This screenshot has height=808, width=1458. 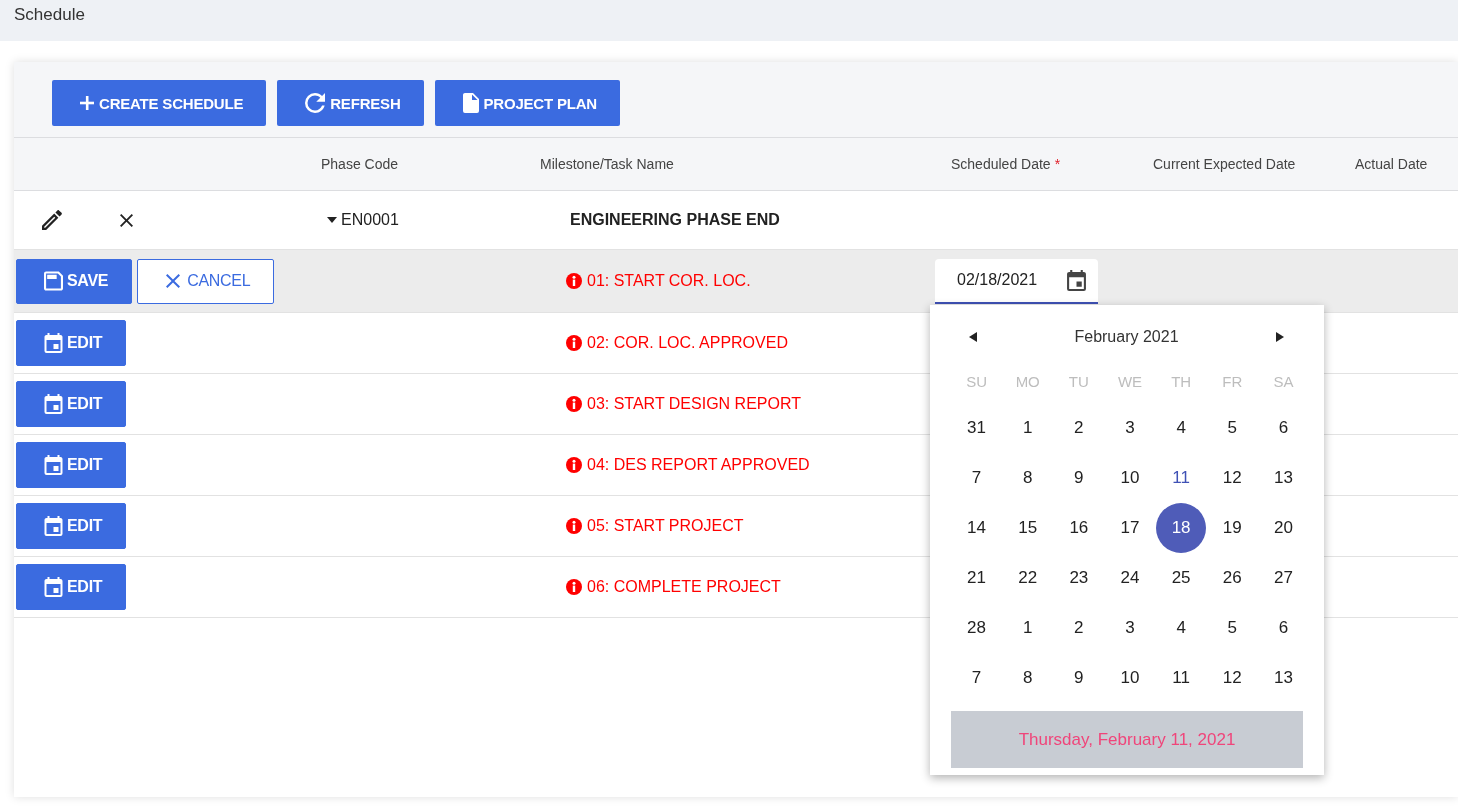 I want to click on task-name: 02: COR. LOC. APPROVED, so click(x=687, y=343).